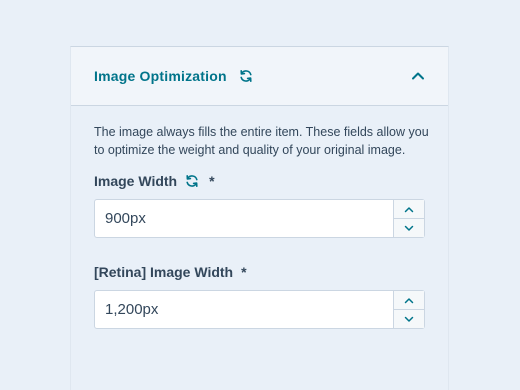  I want to click on retina-image-width-field: [Retina] Image Width *, so click(259, 295).